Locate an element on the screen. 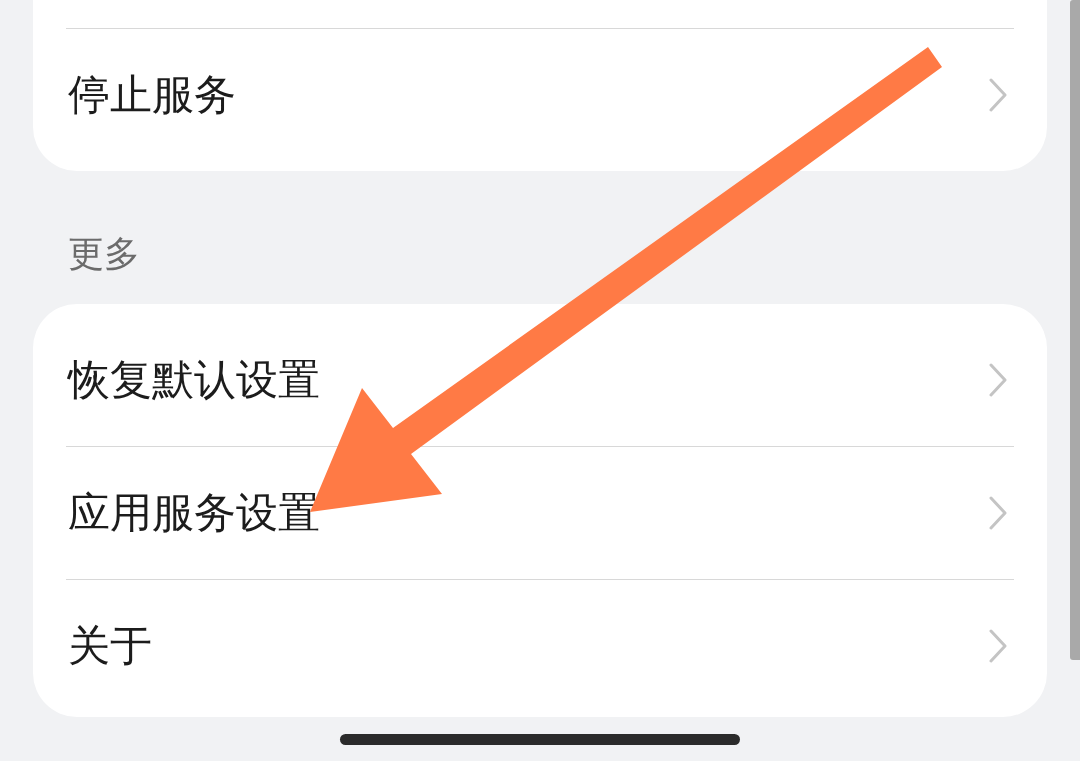 The height and width of the screenshot is (761, 1080). section-header: 更多 is located at coordinates (104, 254).